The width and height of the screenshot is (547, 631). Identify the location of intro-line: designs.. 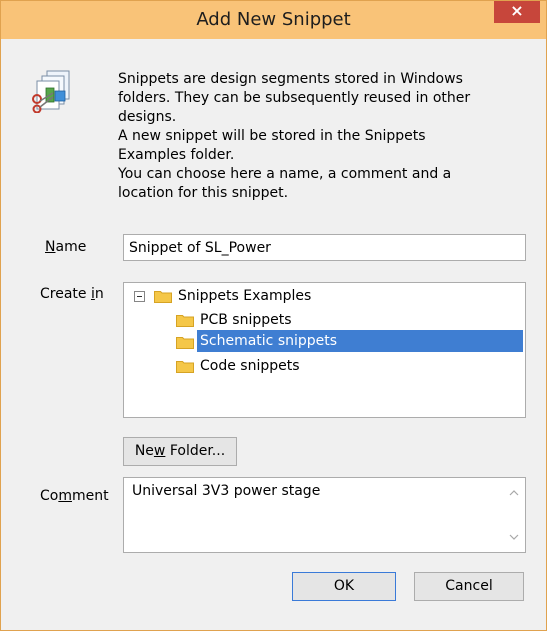
(147, 117).